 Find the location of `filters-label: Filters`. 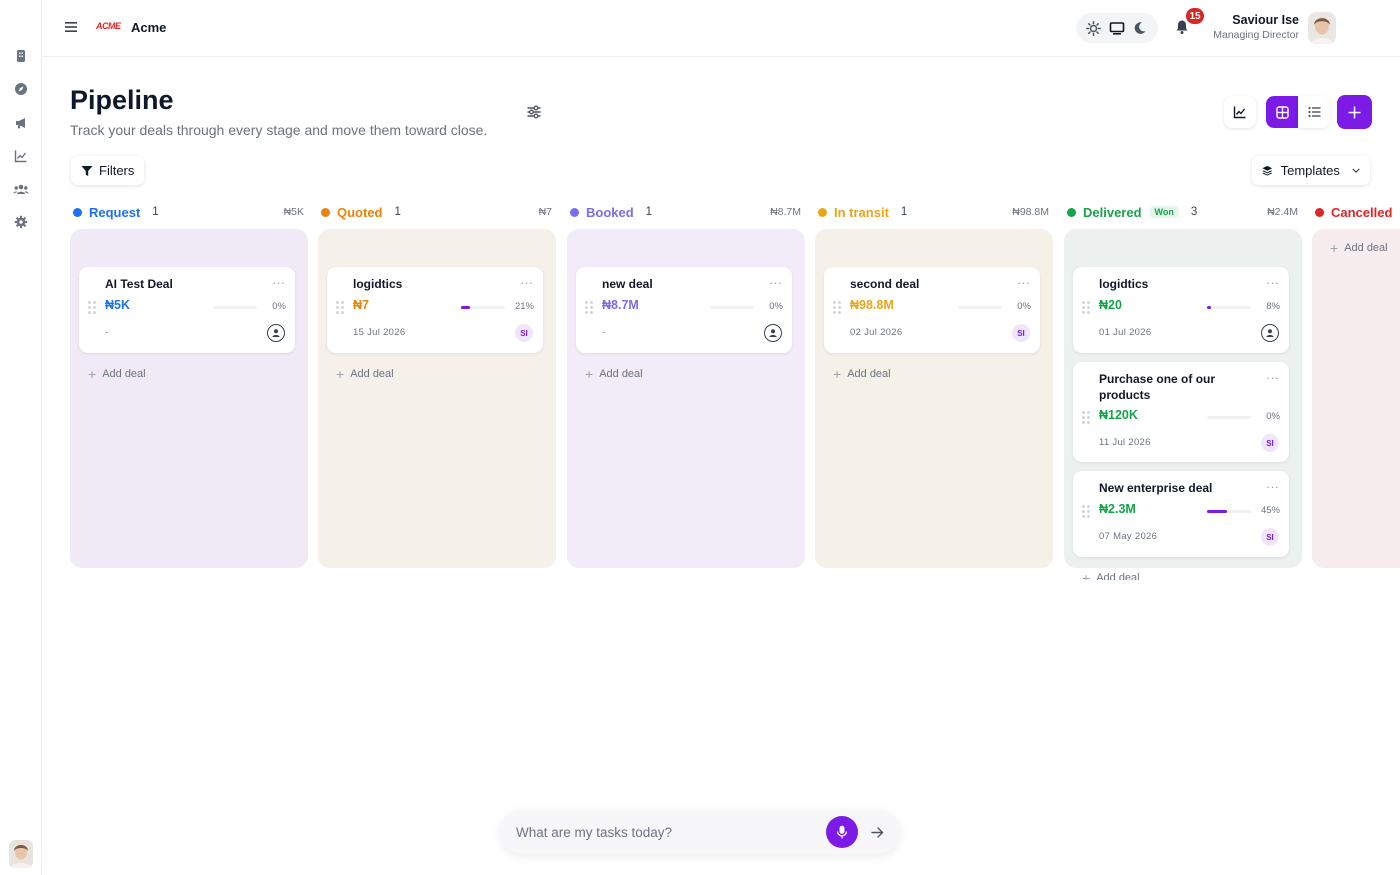

filters-label: Filters is located at coordinates (117, 170).